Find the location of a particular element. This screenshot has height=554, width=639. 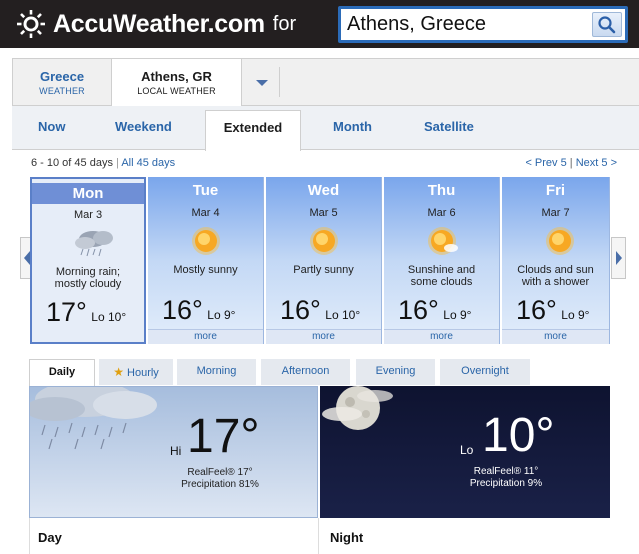

day-precipitation: Precipitation 81% is located at coordinates (220, 484).